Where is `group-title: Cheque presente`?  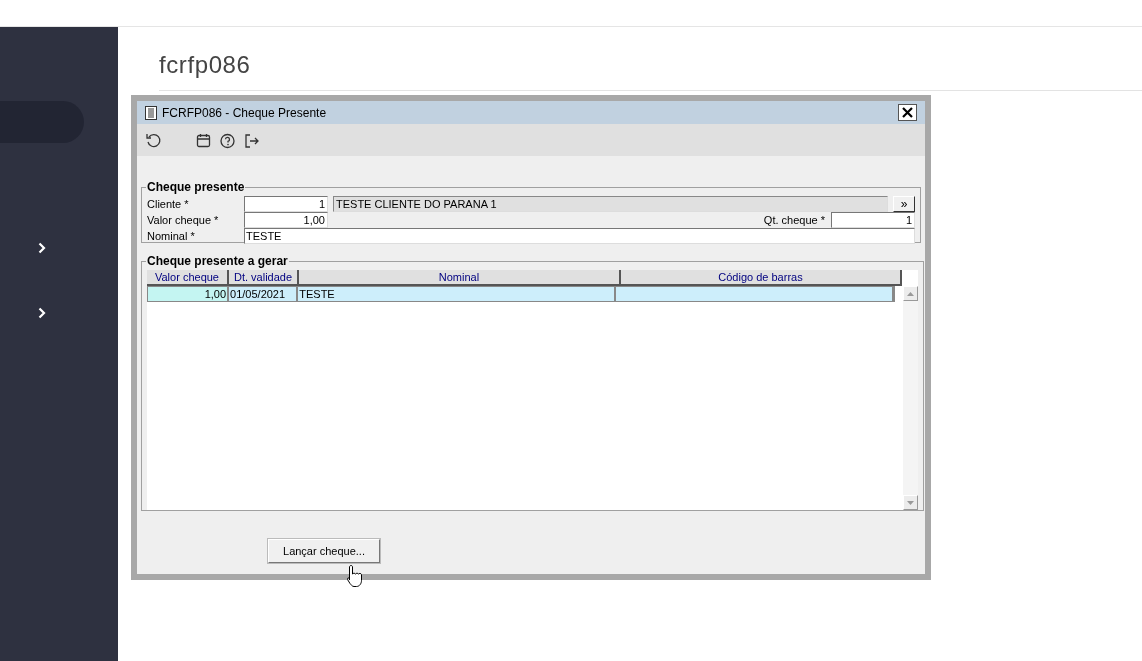
group-title: Cheque presente is located at coordinates (196, 187).